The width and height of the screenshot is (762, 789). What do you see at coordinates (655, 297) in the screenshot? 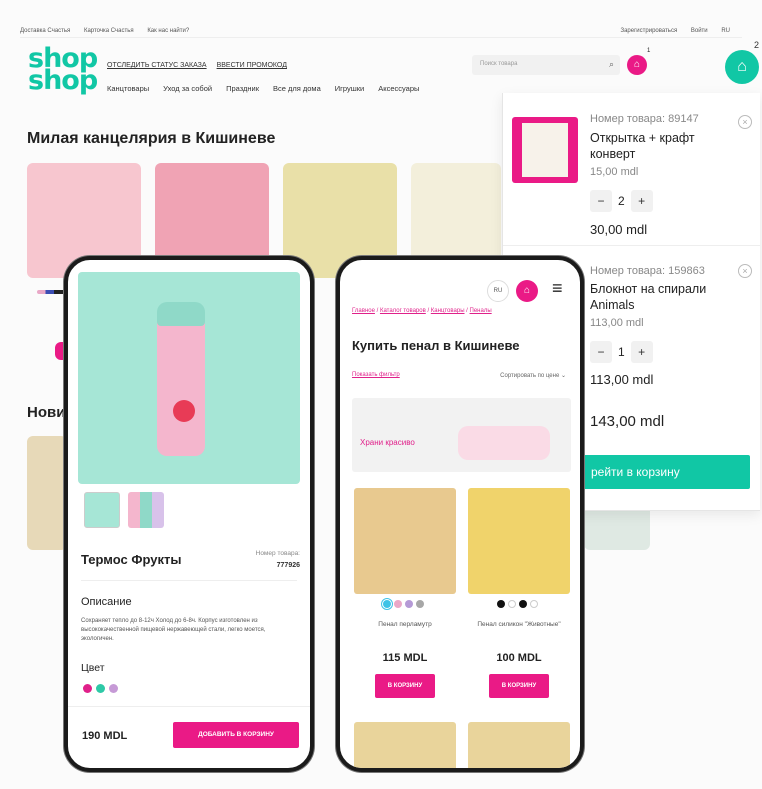
I see `cart-item-name: Блокнот на спирали Animals` at bounding box center [655, 297].